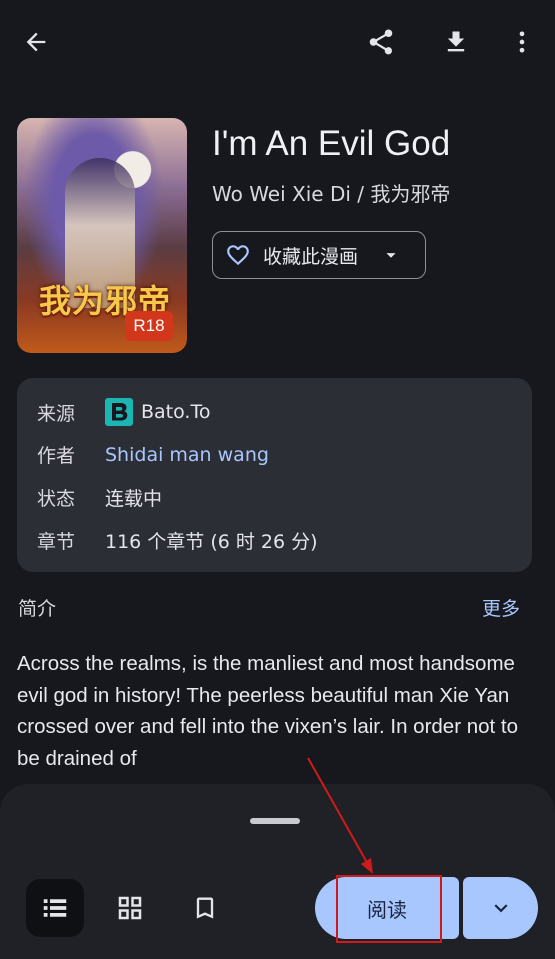 The image size is (555, 959). I want to click on drag-handle, so click(275, 821).